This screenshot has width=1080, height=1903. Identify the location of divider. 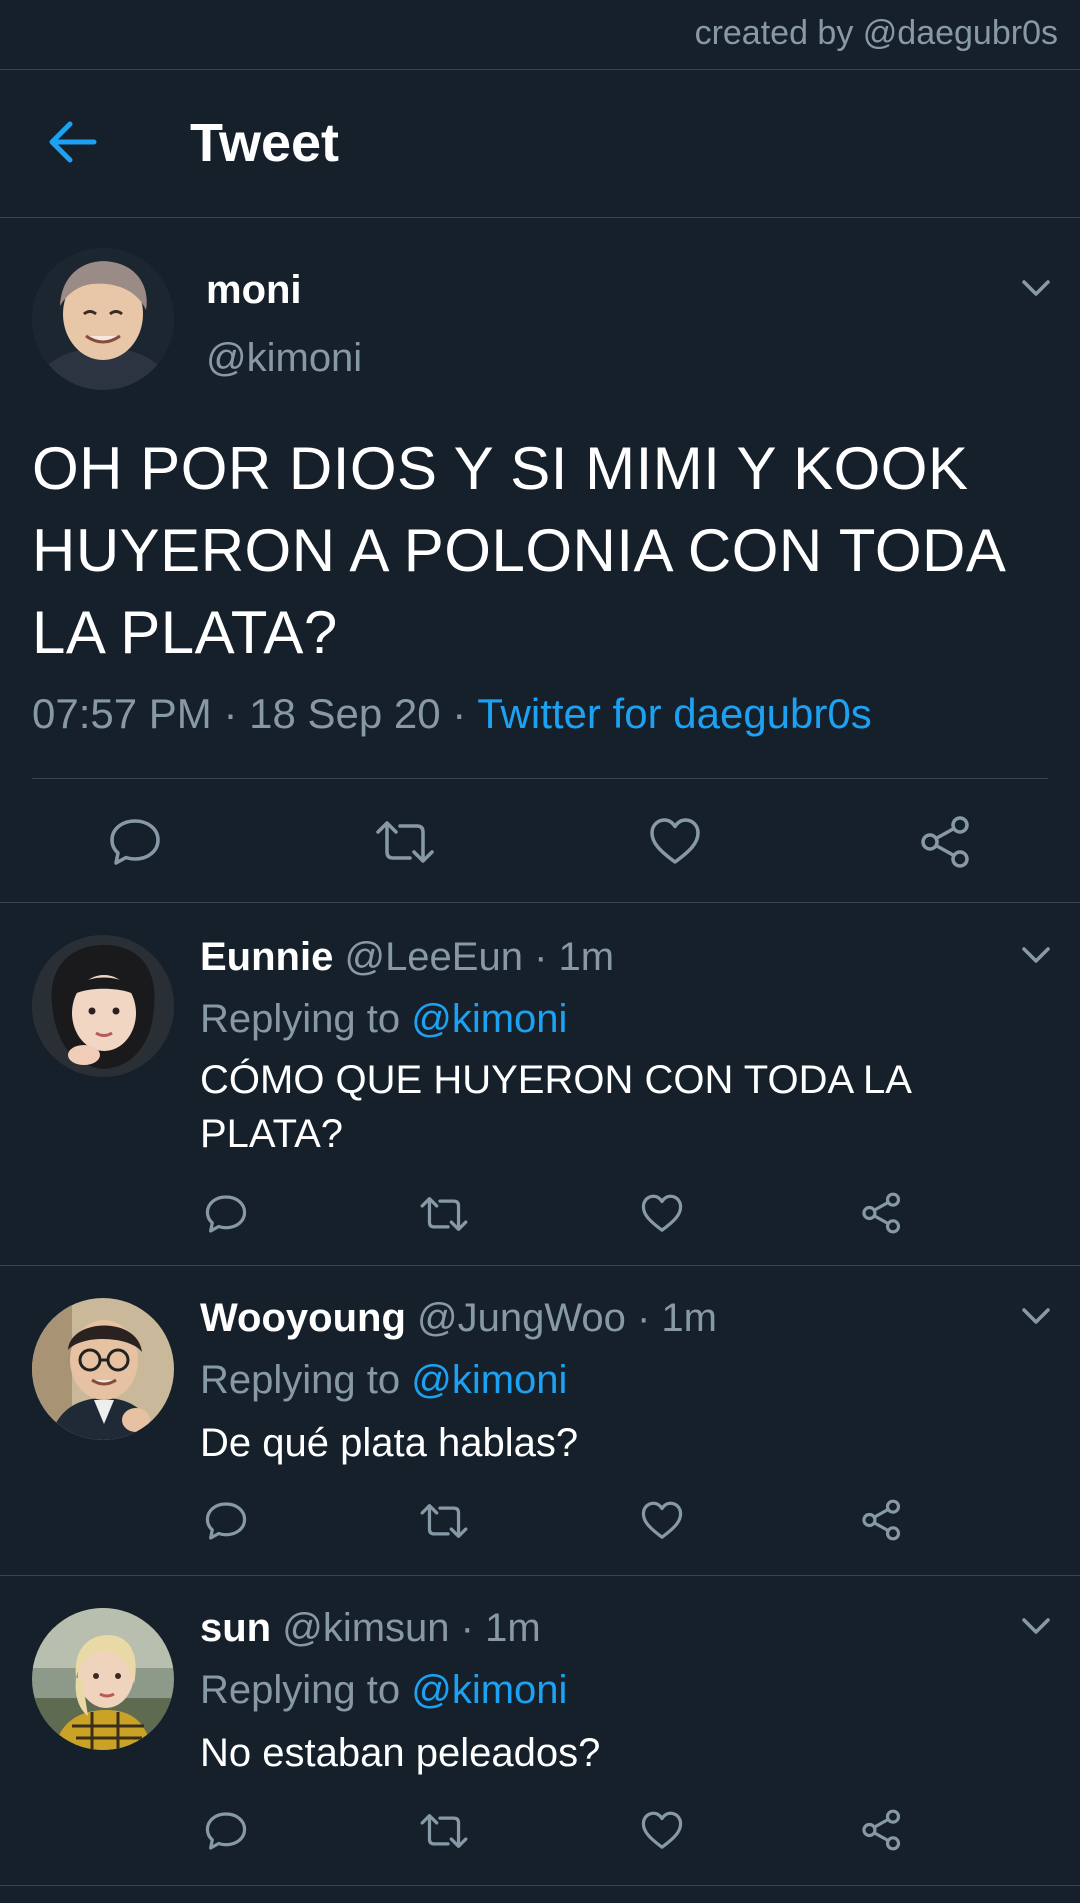
(540, 778).